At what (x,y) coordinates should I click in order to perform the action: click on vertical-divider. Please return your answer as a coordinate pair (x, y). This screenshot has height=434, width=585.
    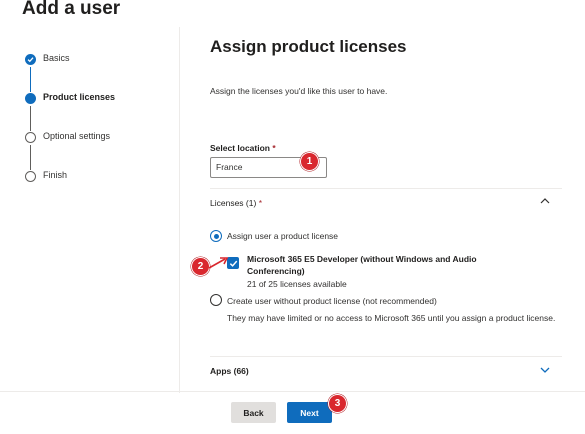
    Looking at the image, I should click on (179, 210).